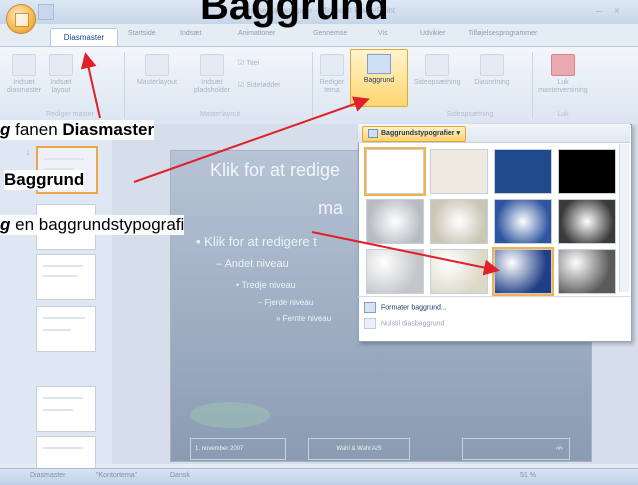  What do you see at coordinates (90, 85) in the screenshot?
I see `arrow-to-diasmaster-tab` at bounding box center [90, 85].